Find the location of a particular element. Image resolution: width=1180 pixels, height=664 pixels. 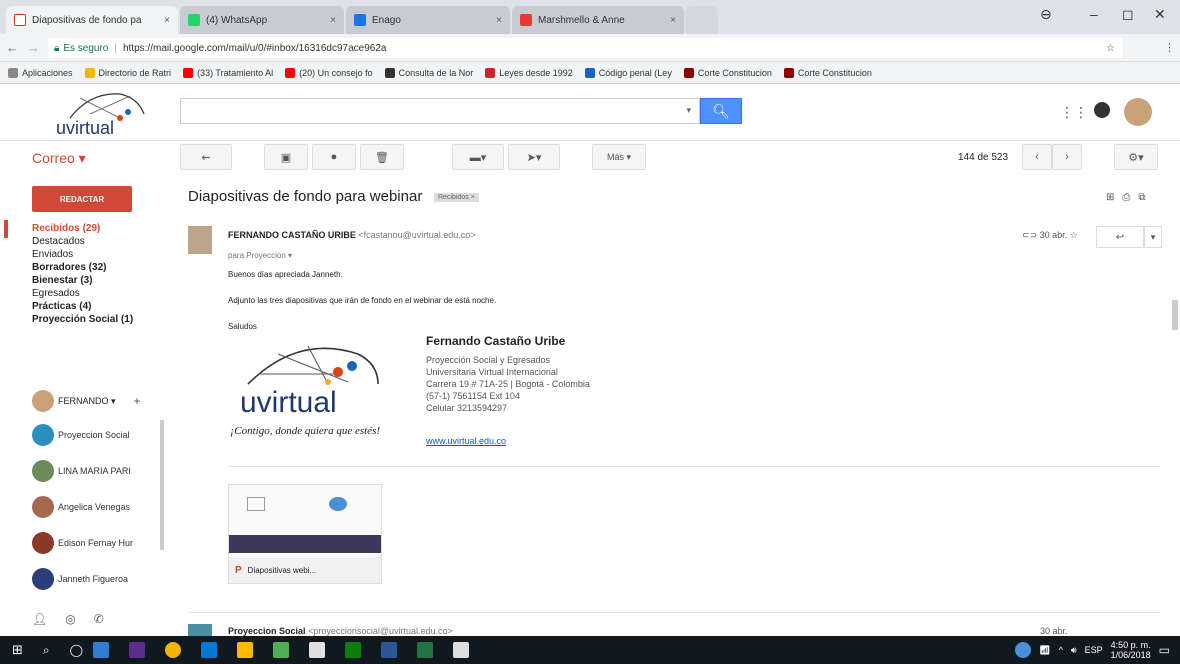

account-avatar is located at coordinates (1138, 112).